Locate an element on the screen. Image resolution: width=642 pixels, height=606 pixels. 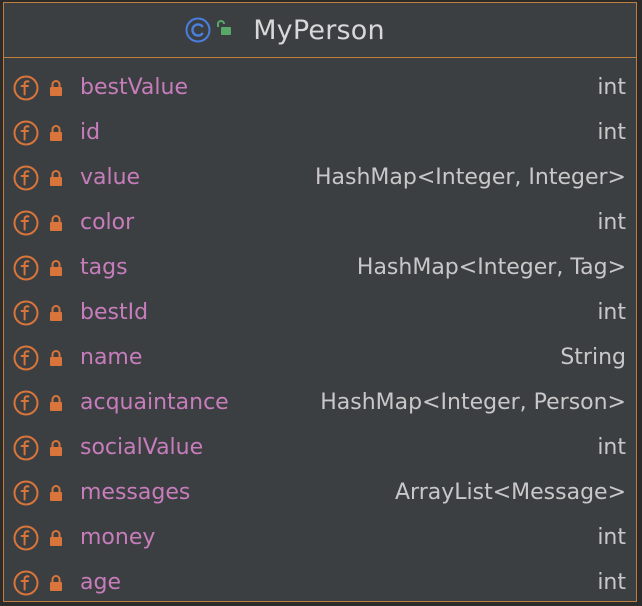
class-header: MyPerson is located at coordinates (320, 30).